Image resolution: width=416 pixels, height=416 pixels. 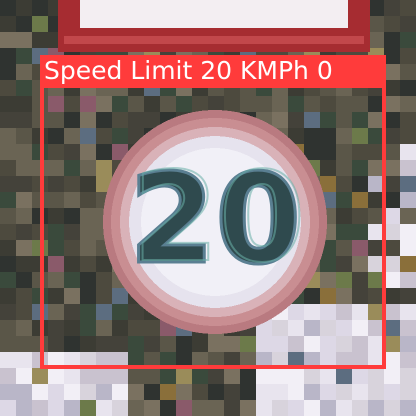 I want to click on detection-label: Speed Limit 20 KMPh 0, so click(x=213, y=70).